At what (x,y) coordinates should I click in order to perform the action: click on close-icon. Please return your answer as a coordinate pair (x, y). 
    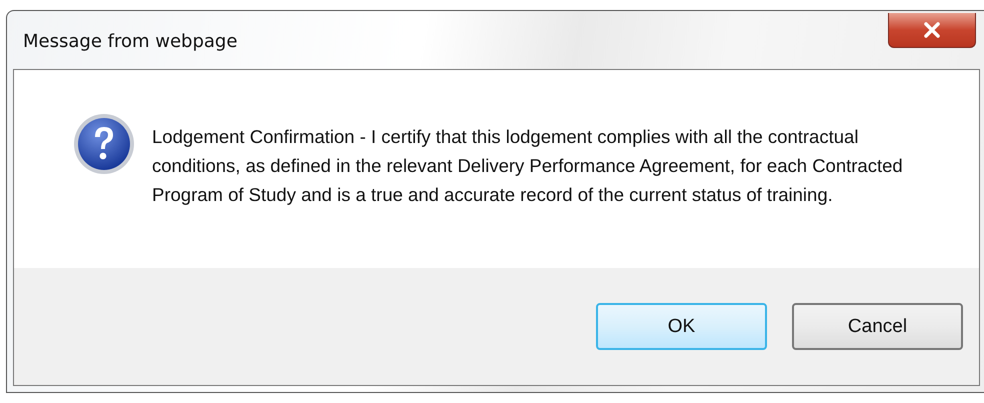
    Looking at the image, I should click on (932, 30).